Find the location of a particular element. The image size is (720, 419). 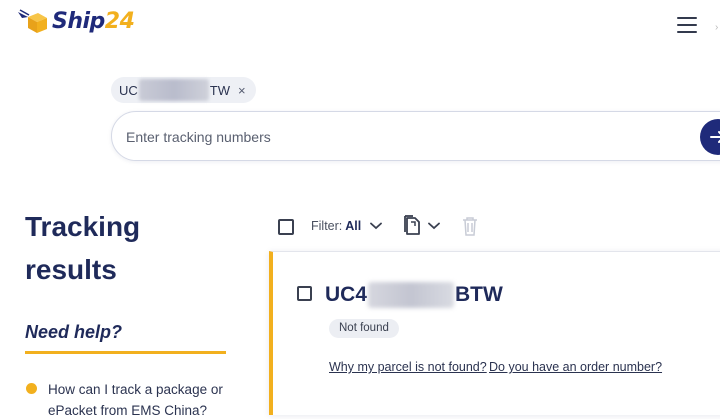

tracking-number-chip: UC TW × is located at coordinates (183, 90).